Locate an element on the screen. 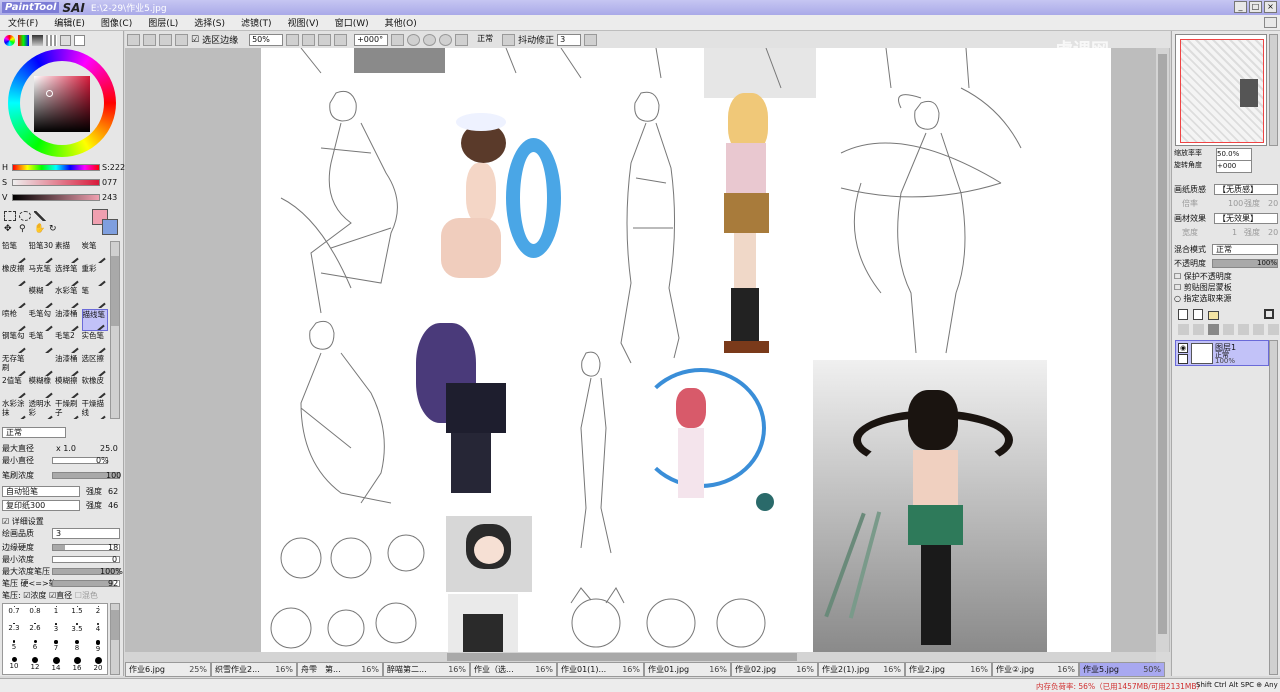 This screenshot has height=692, width=1280. navigator-preview is located at coordinates (1221, 90).